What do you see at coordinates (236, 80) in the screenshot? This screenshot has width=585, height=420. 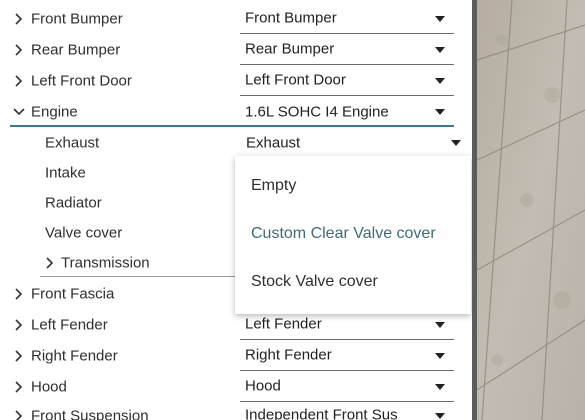 I see `part-row-left-front-door: Left Front Door Left Front Door` at bounding box center [236, 80].